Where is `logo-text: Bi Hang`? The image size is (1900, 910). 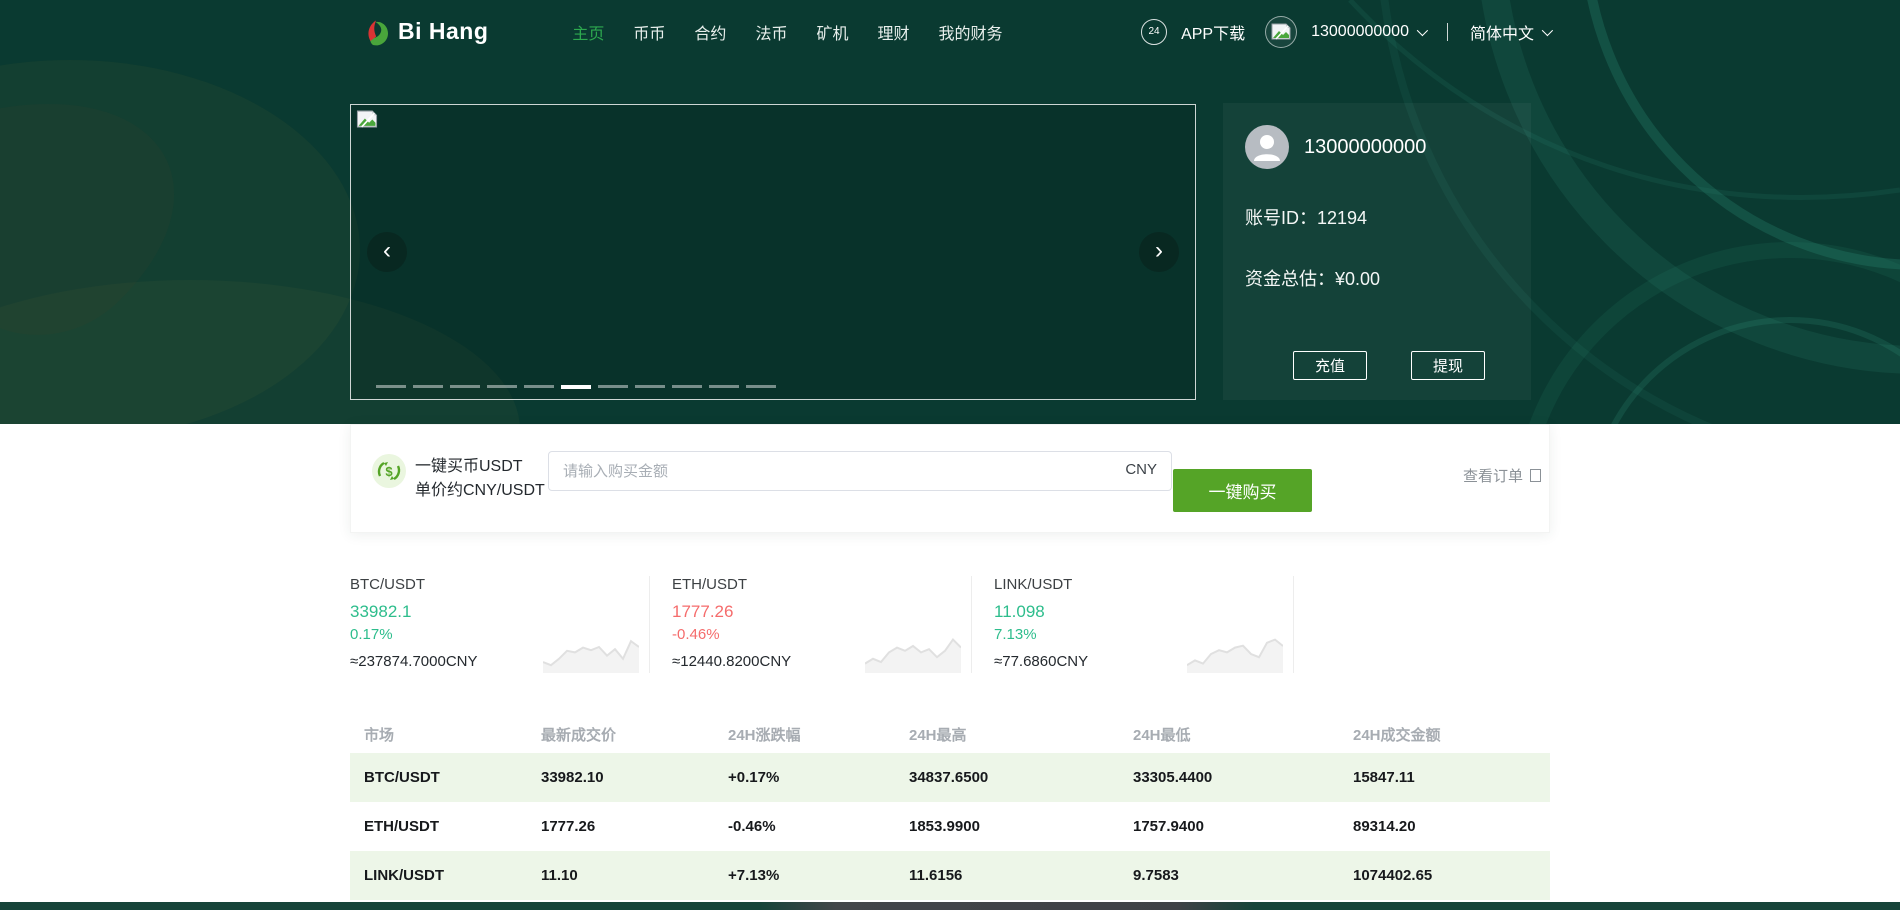
logo-text: Bi Hang is located at coordinates (443, 31).